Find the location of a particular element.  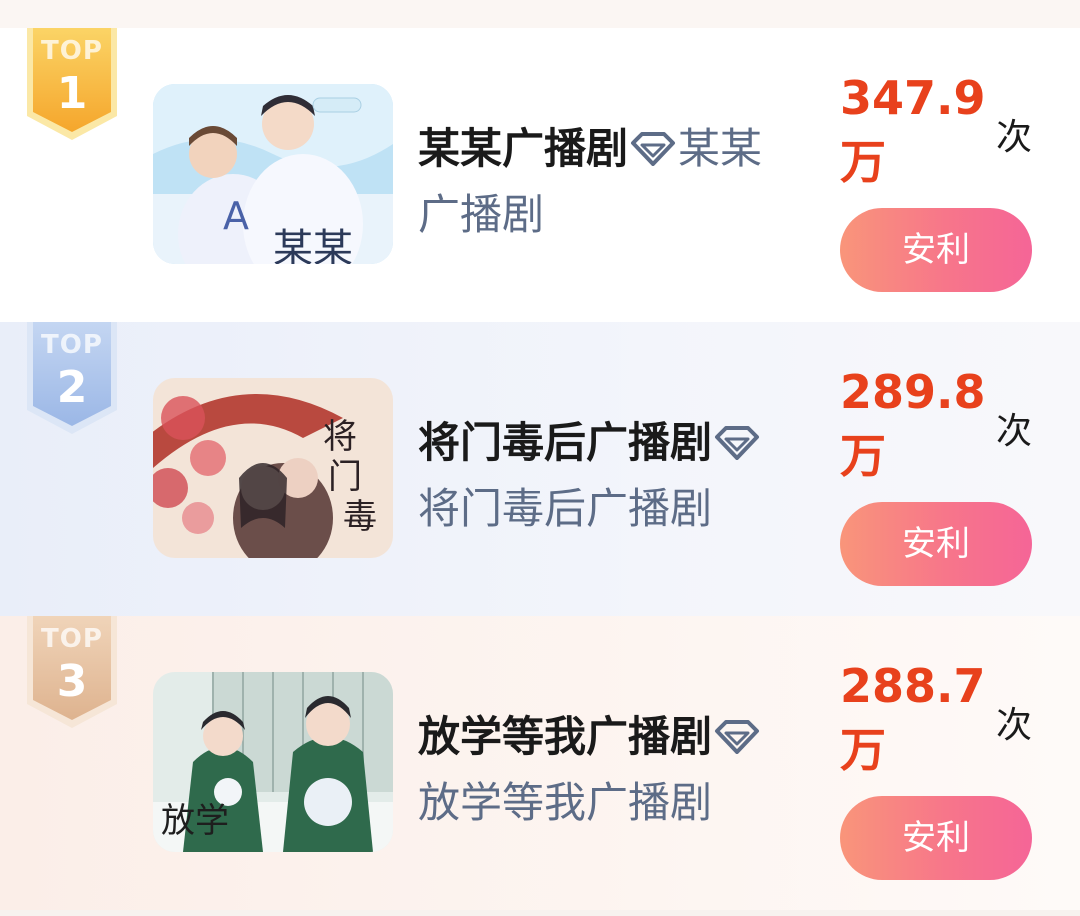

svg-text: 毒 is located at coordinates (360, 517).